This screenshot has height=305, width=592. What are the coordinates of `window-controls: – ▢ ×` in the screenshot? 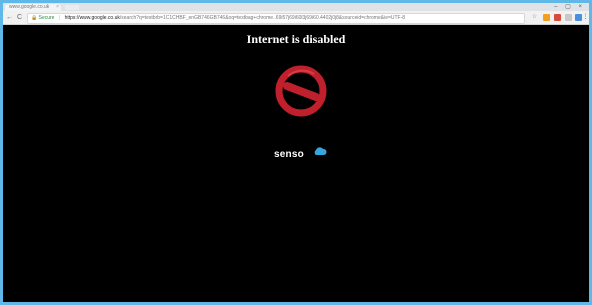 It's located at (569, 7).